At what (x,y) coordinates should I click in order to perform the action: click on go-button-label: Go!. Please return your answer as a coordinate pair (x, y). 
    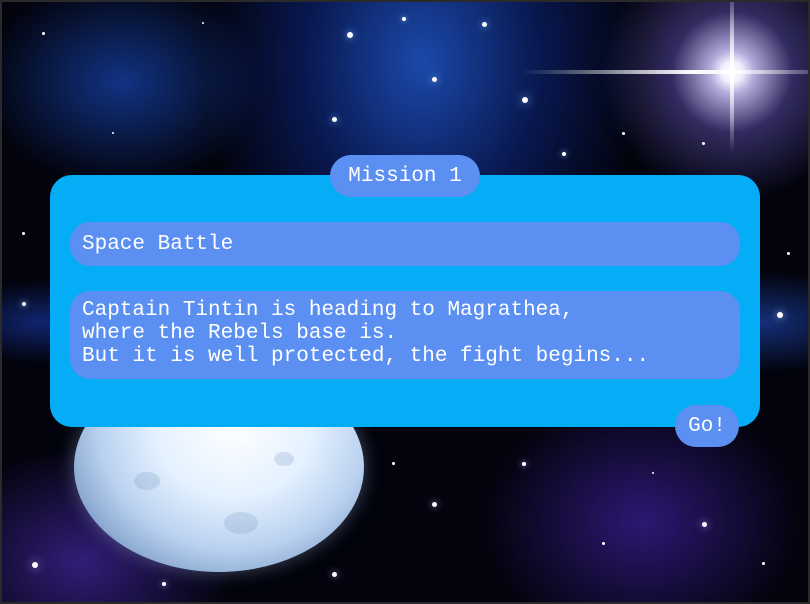
    Looking at the image, I should click on (707, 426).